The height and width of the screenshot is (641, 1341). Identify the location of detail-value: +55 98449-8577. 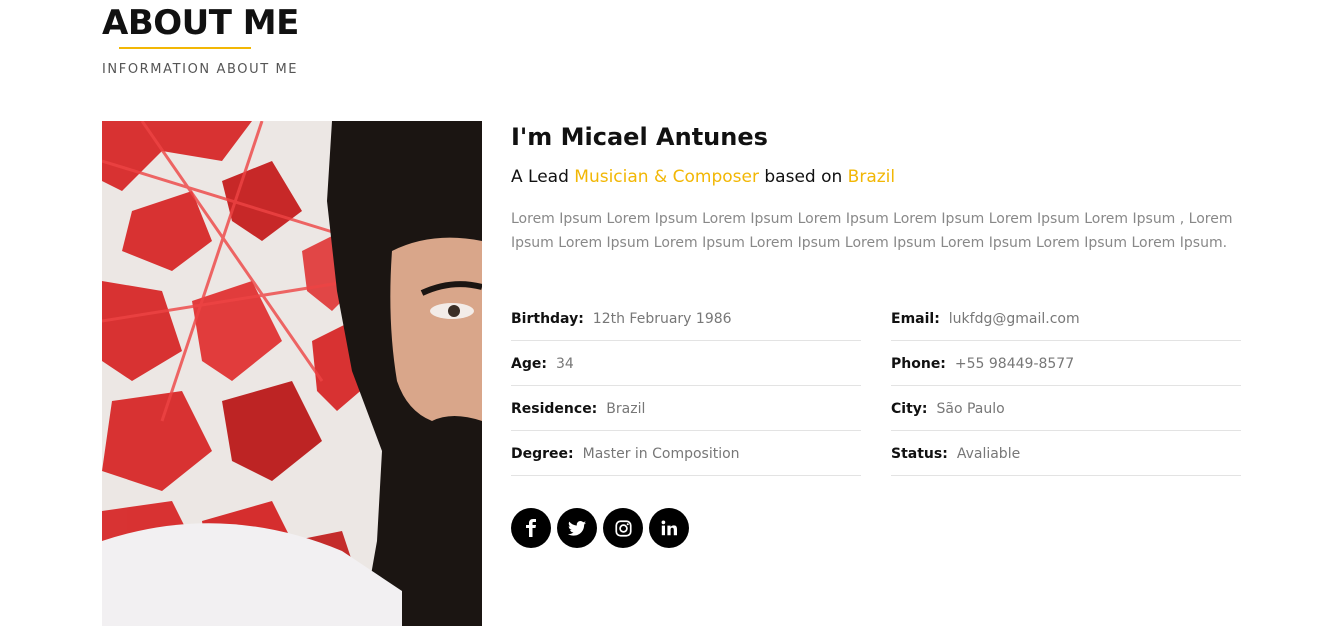
(1014, 363).